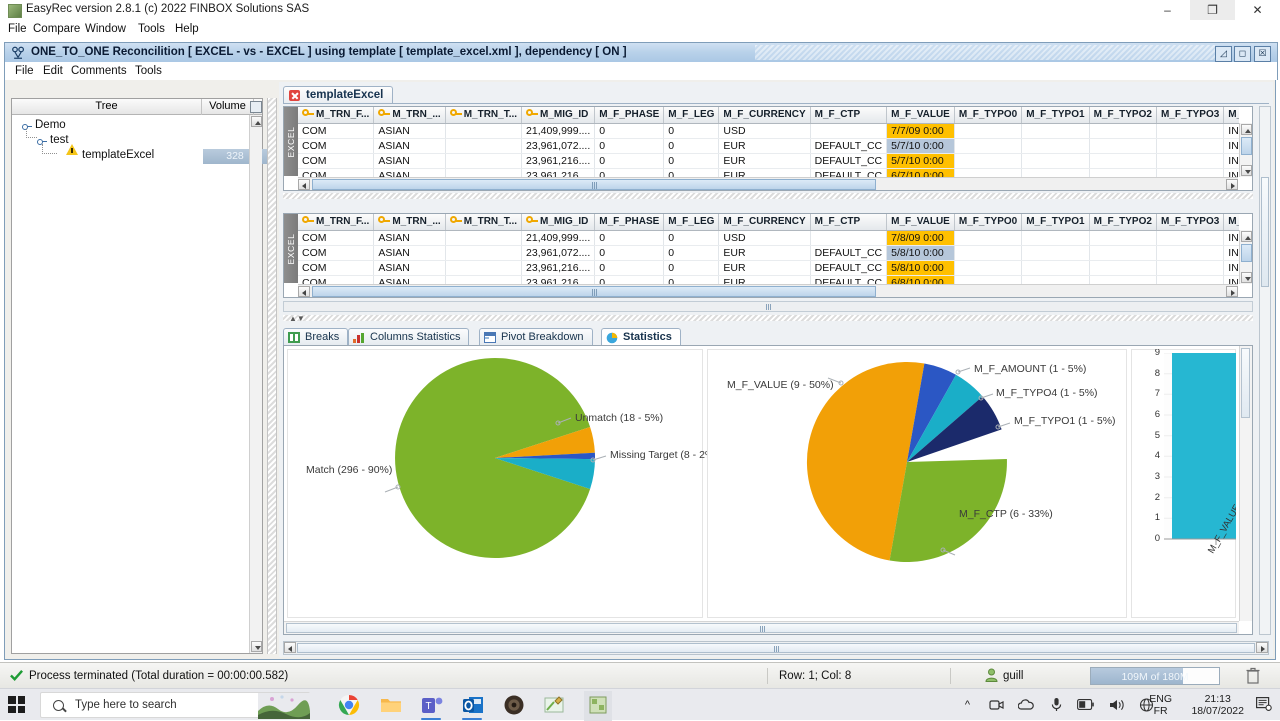  I want to click on paint-icon, so click(555, 705).